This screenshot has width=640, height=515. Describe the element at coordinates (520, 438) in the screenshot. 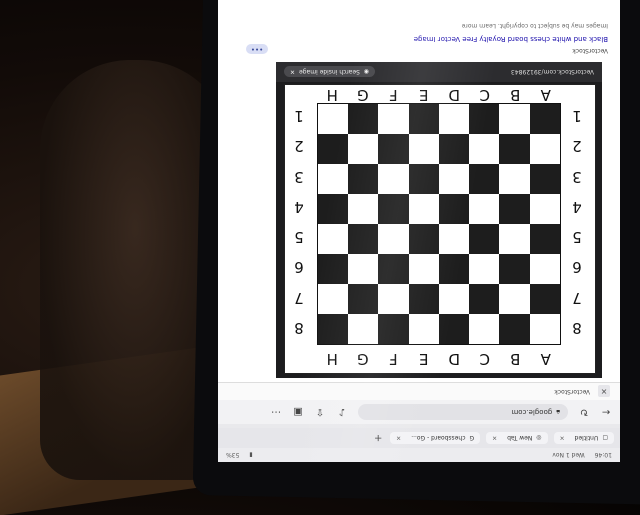

I see `tab-label: New Tab` at that location.